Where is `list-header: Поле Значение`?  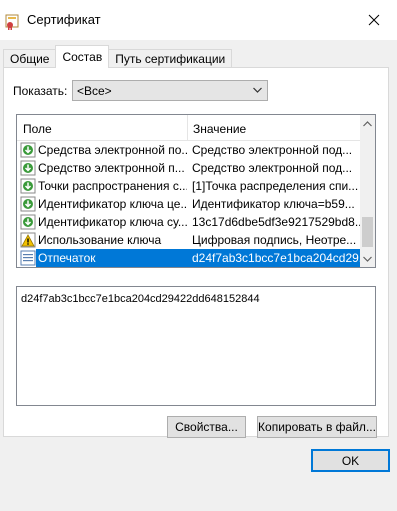 list-header: Поле Значение is located at coordinates (189, 128).